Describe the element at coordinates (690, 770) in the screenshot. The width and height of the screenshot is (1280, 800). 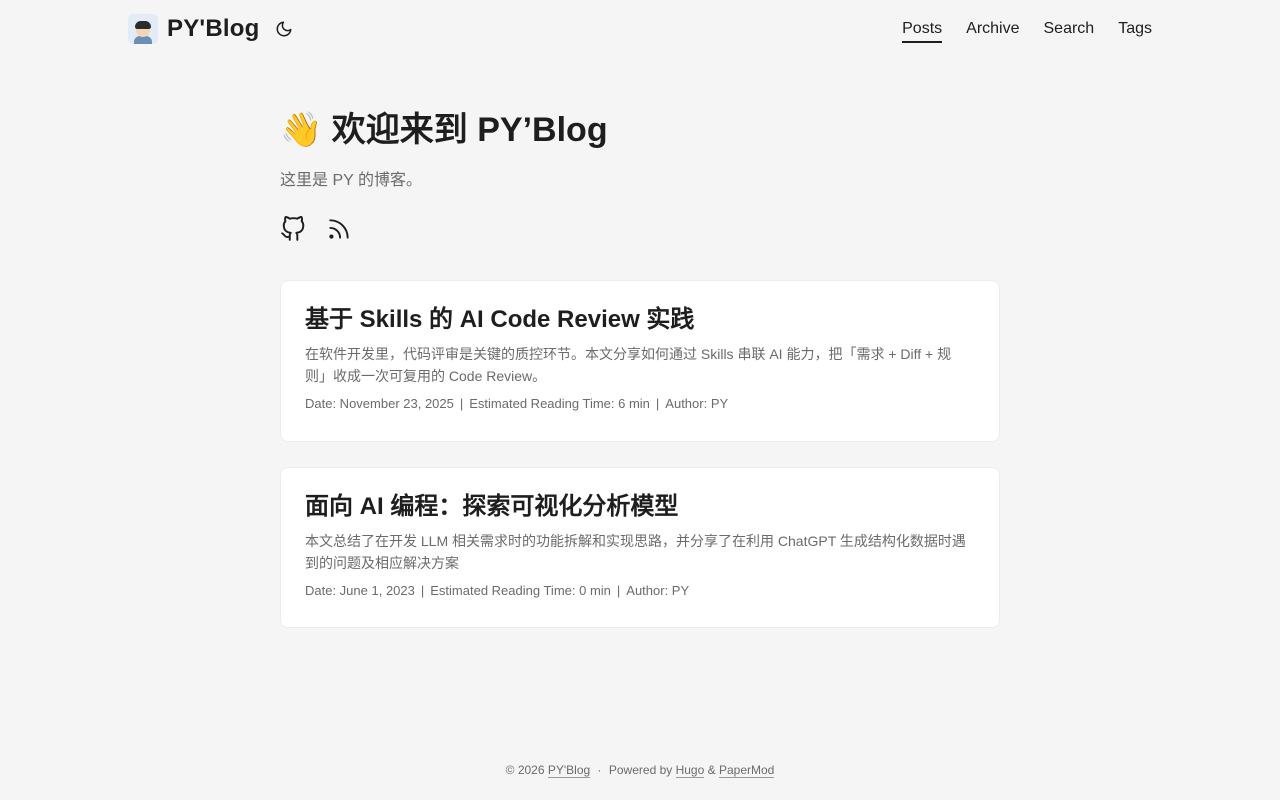
I see `footer-hugo-link: Hugo` at that location.